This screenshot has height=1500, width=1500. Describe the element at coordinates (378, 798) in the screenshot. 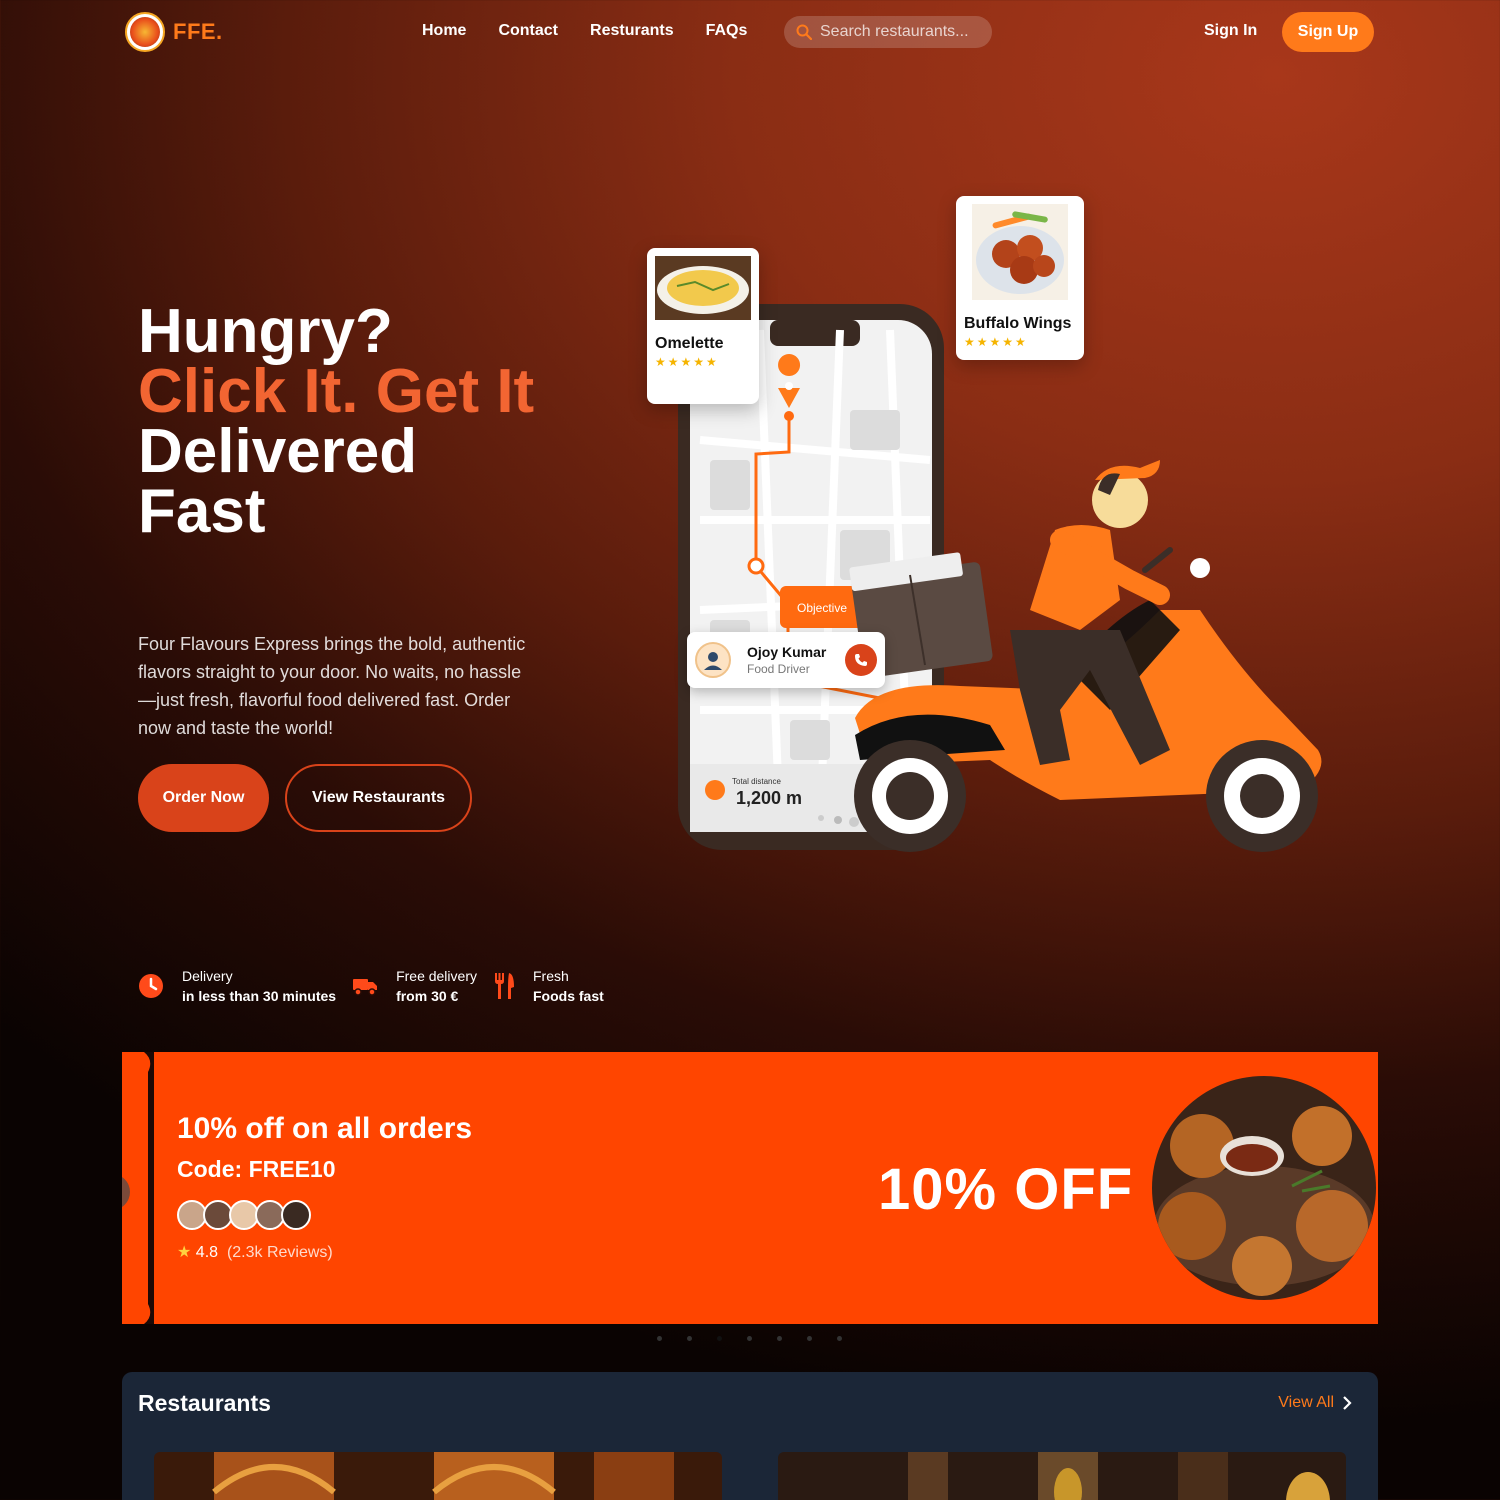

I see `view-restaurants-button: View Restaurants` at that location.